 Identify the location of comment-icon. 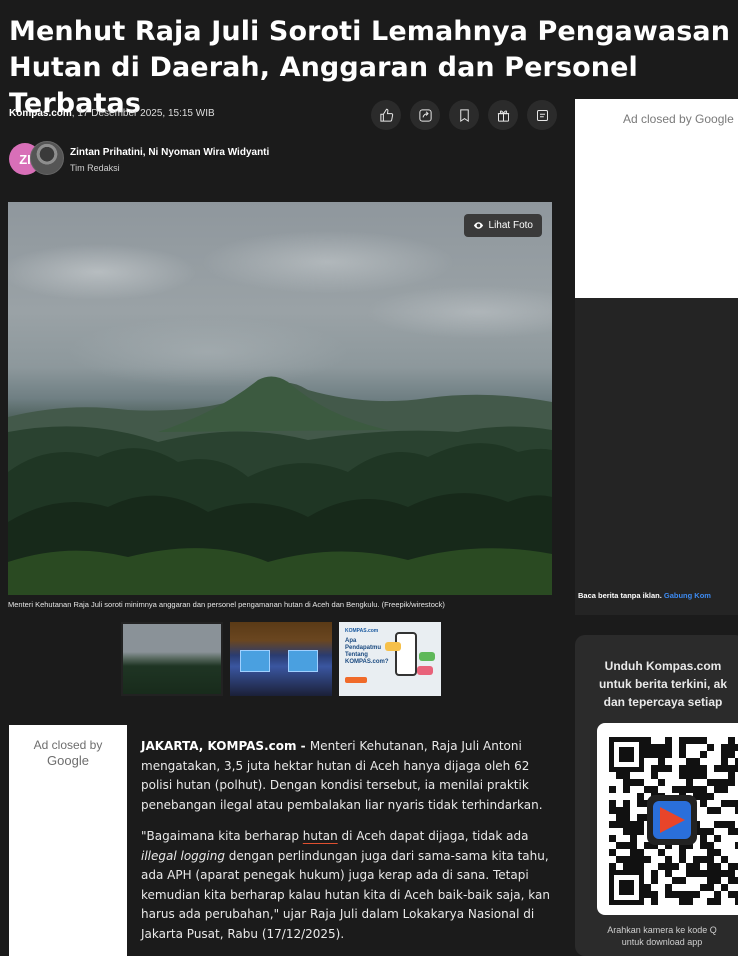
(542, 115).